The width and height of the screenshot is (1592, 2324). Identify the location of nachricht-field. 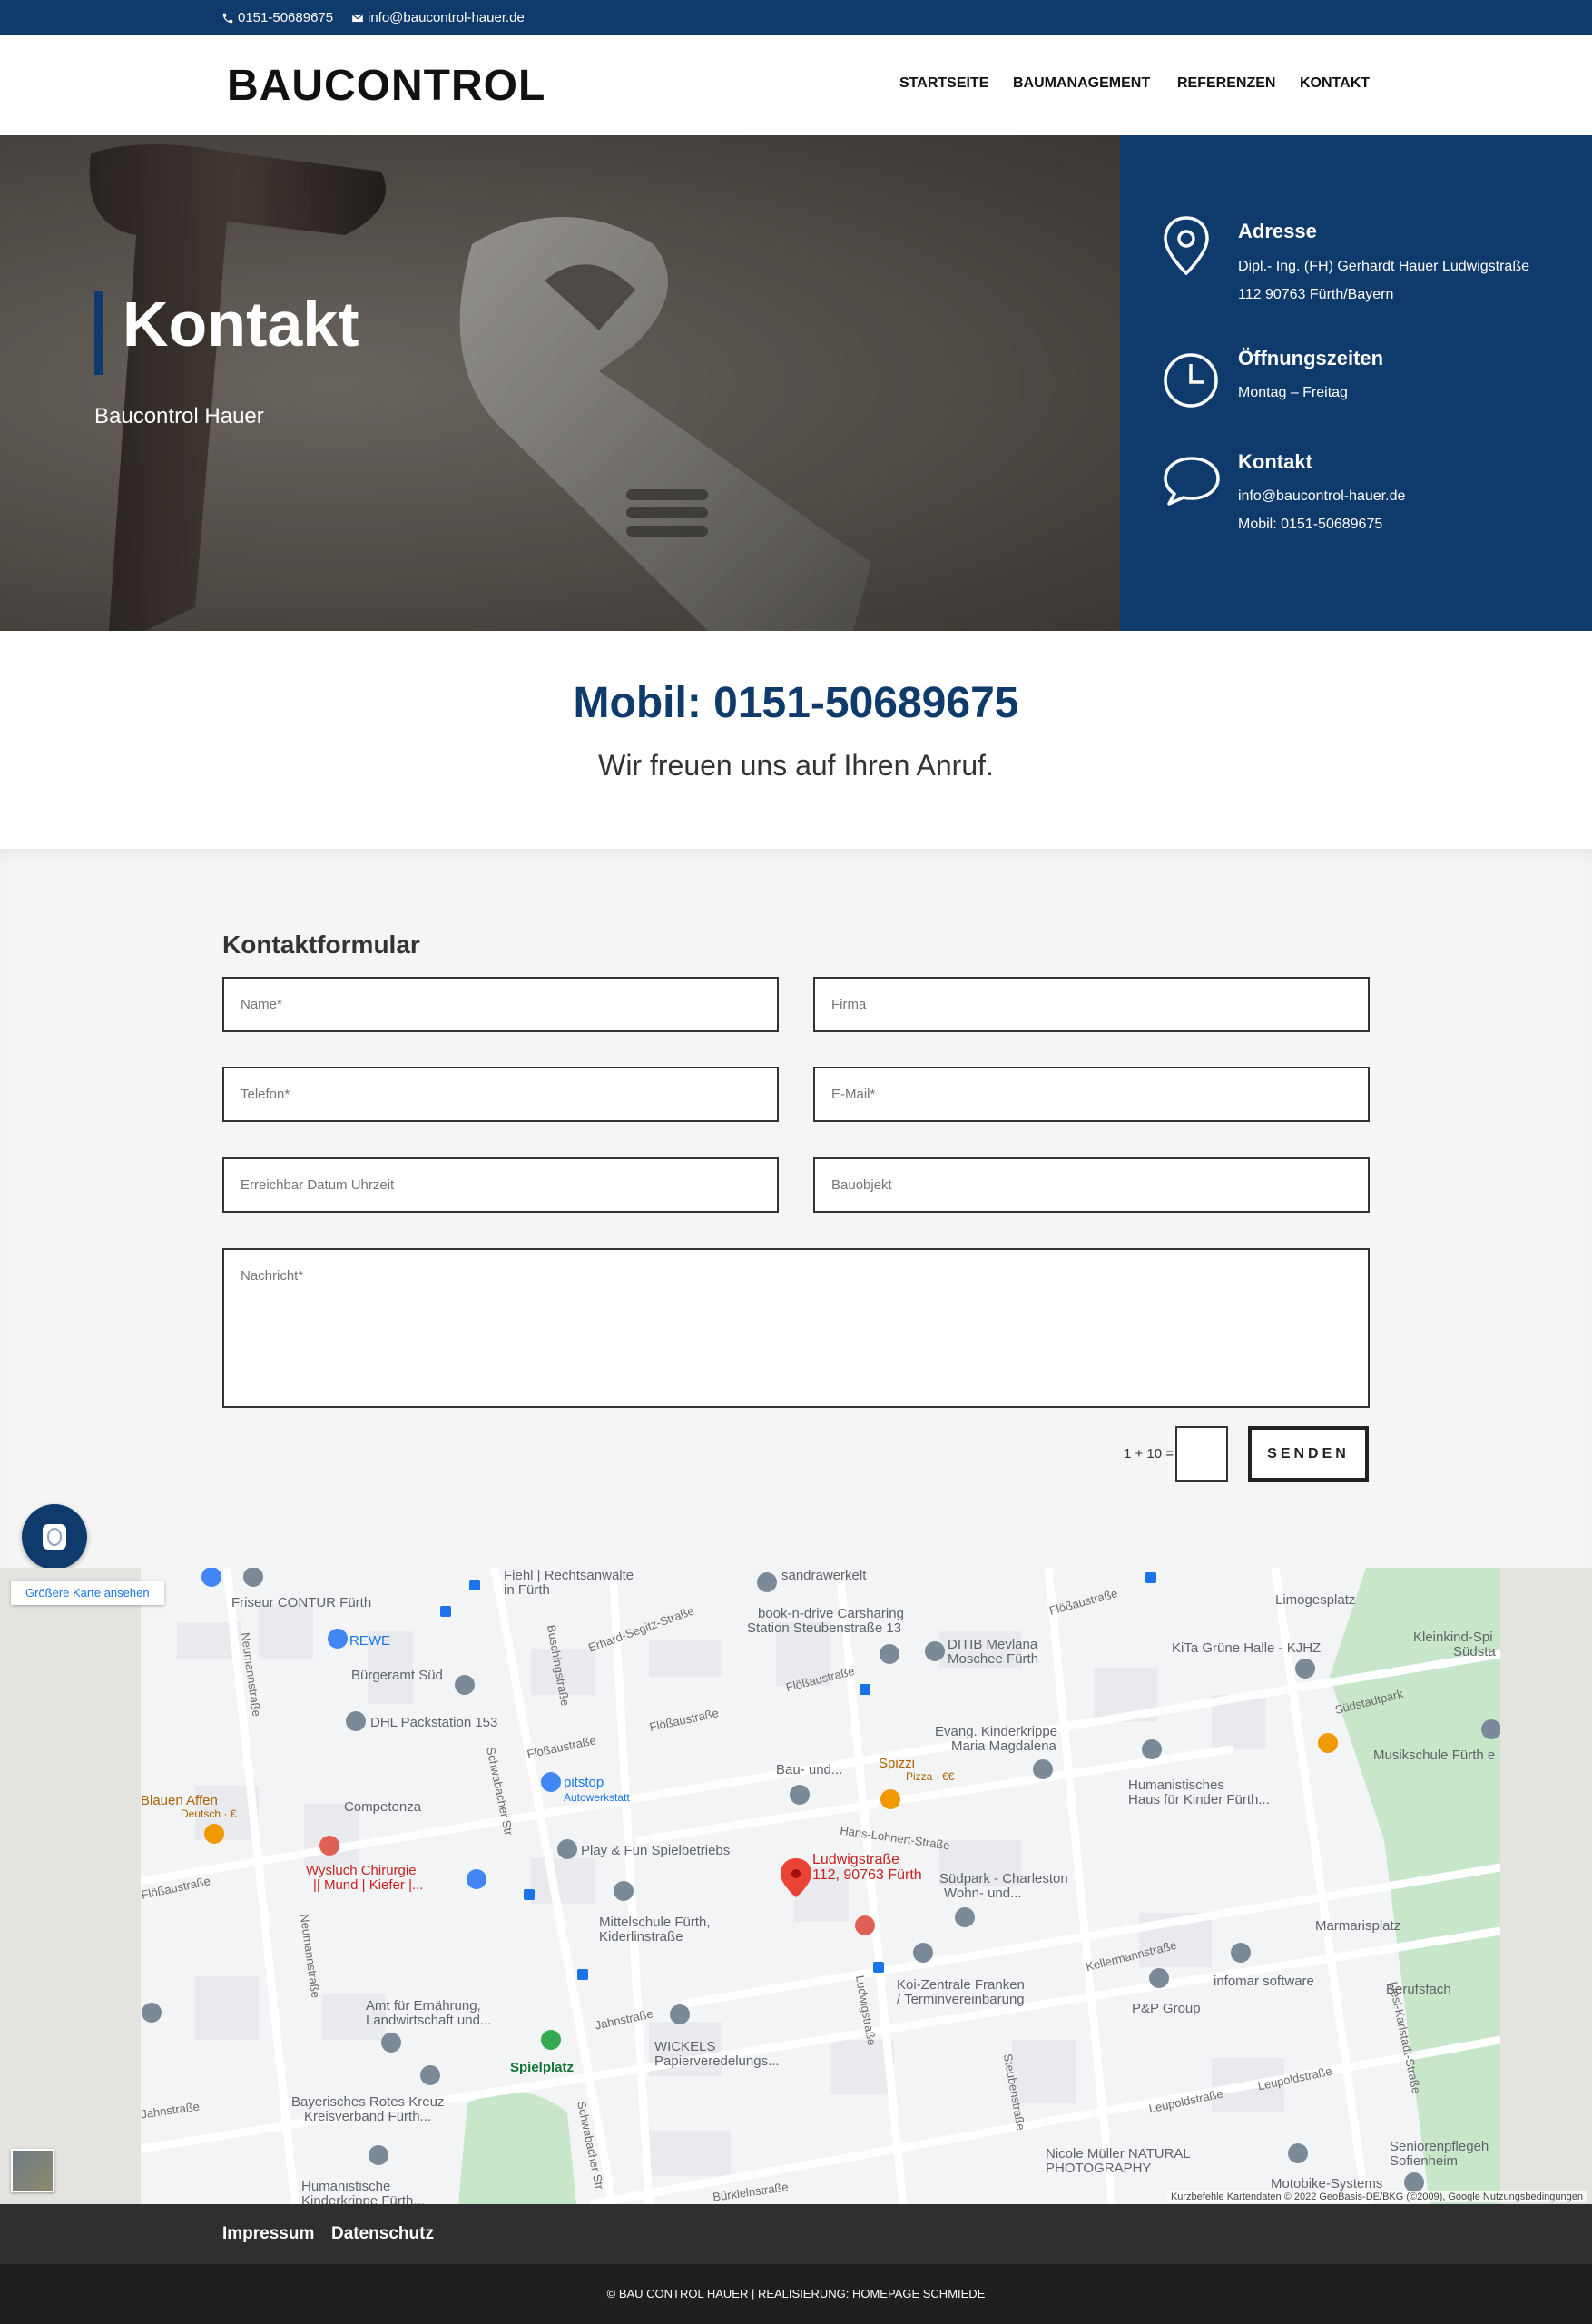
(796, 1328).